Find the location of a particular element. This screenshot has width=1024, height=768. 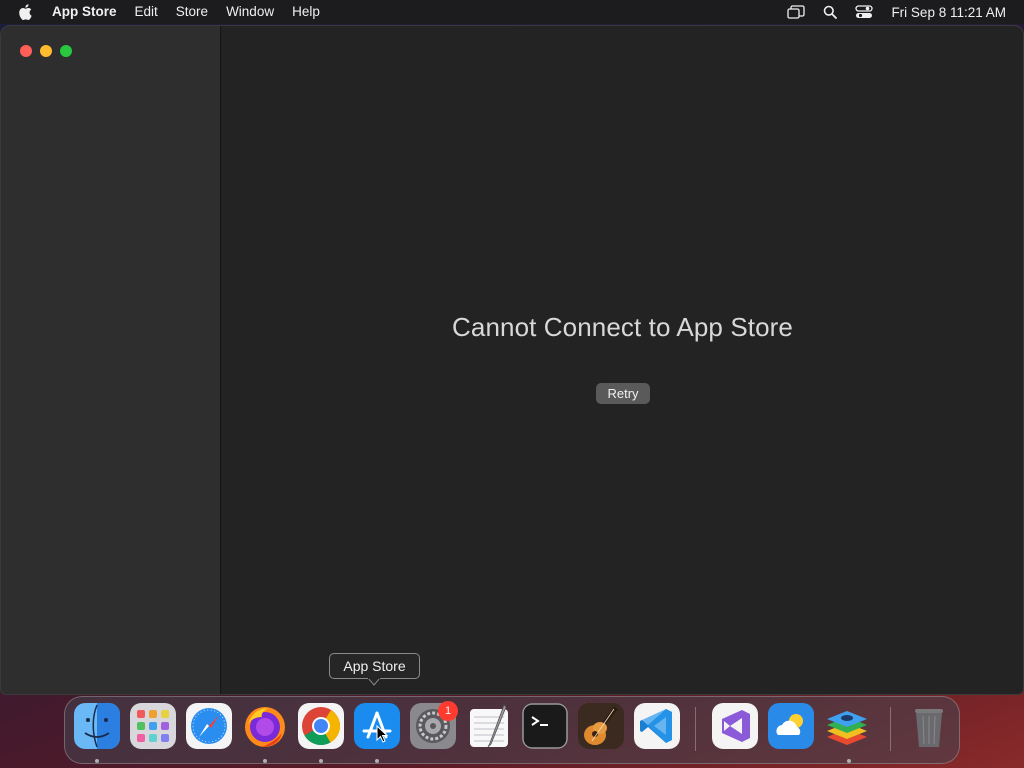

zoom-window-button is located at coordinates (66, 51).